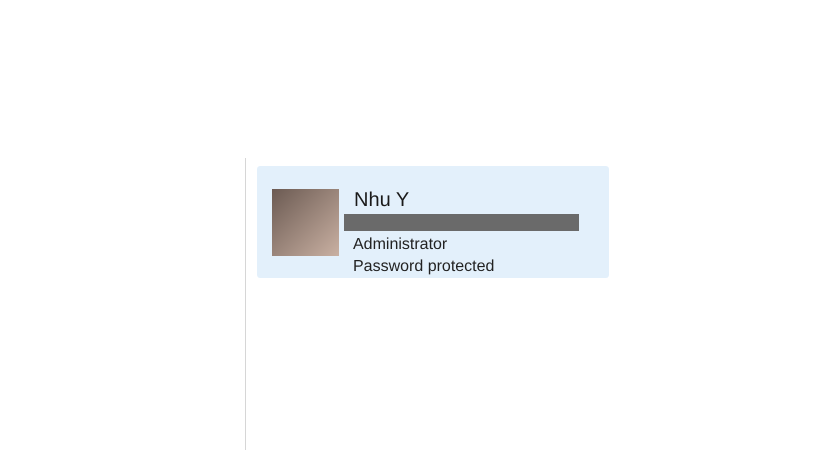 The height and width of the screenshot is (450, 820). I want to click on account-role: Administrator, so click(400, 245).